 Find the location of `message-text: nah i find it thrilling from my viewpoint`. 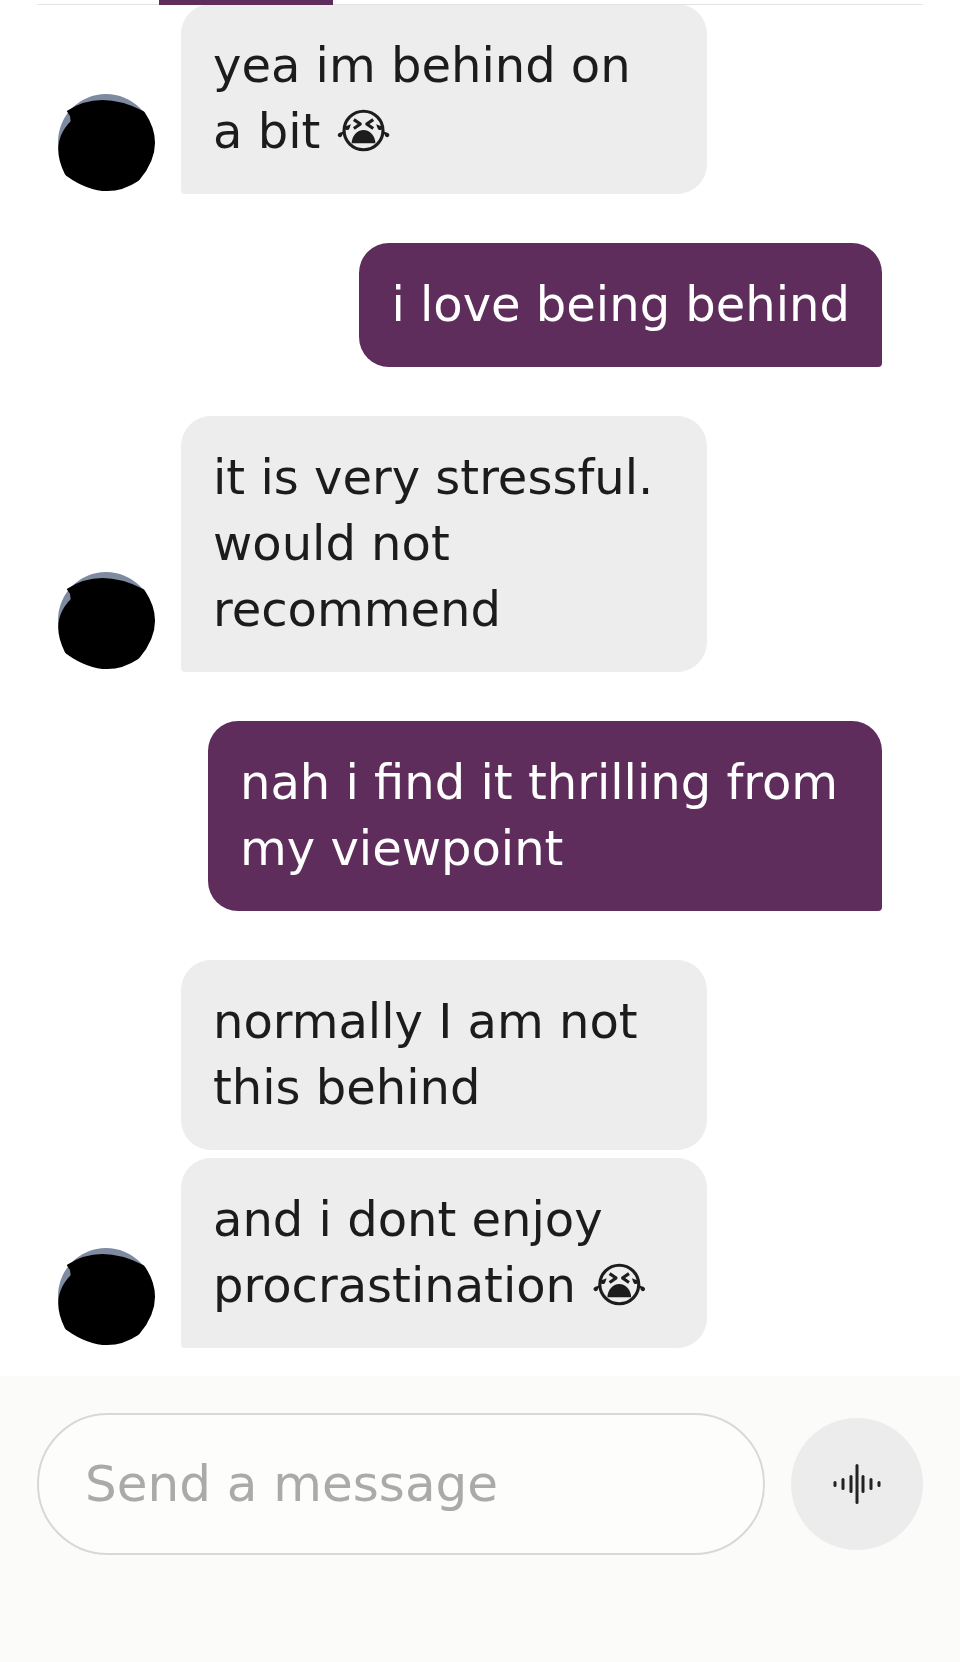

message-text: nah i find it thrilling from my viewpoint is located at coordinates (539, 815).